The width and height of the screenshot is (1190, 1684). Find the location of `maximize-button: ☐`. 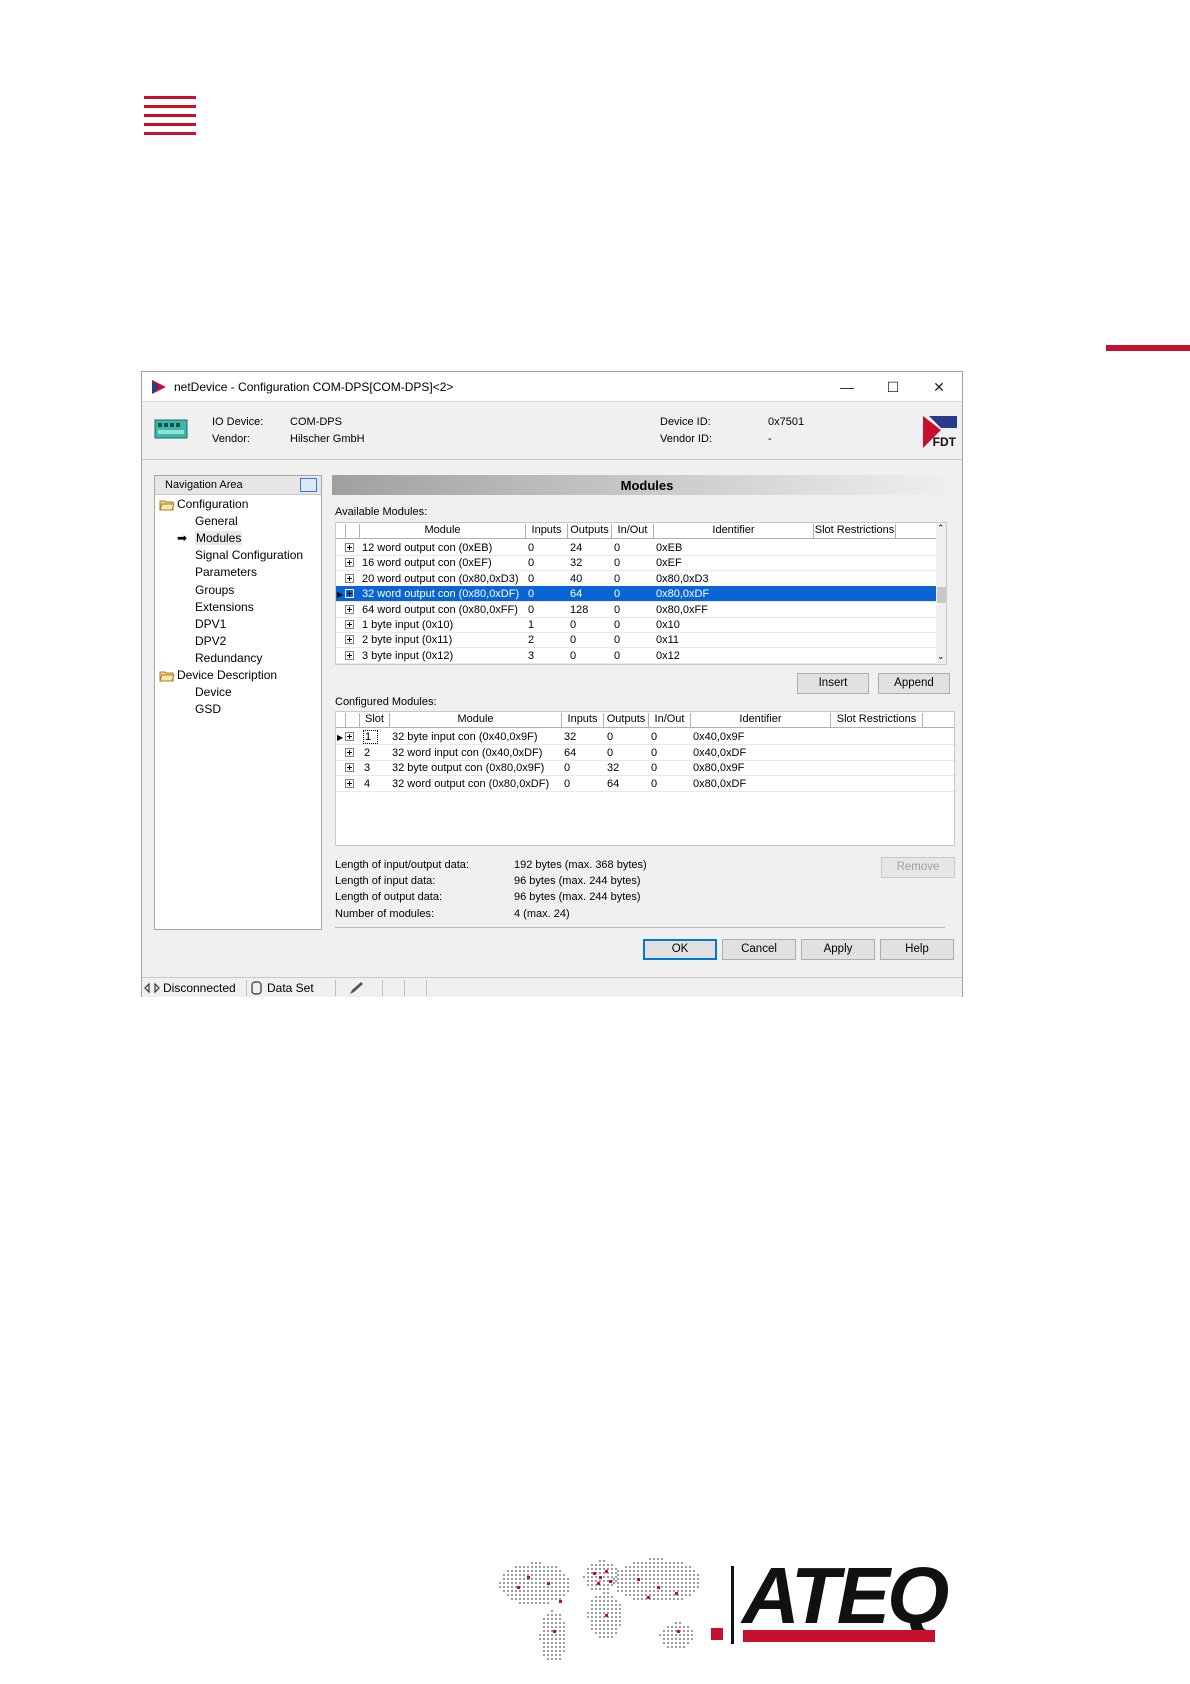

maximize-button: ☐ is located at coordinates (893, 387).